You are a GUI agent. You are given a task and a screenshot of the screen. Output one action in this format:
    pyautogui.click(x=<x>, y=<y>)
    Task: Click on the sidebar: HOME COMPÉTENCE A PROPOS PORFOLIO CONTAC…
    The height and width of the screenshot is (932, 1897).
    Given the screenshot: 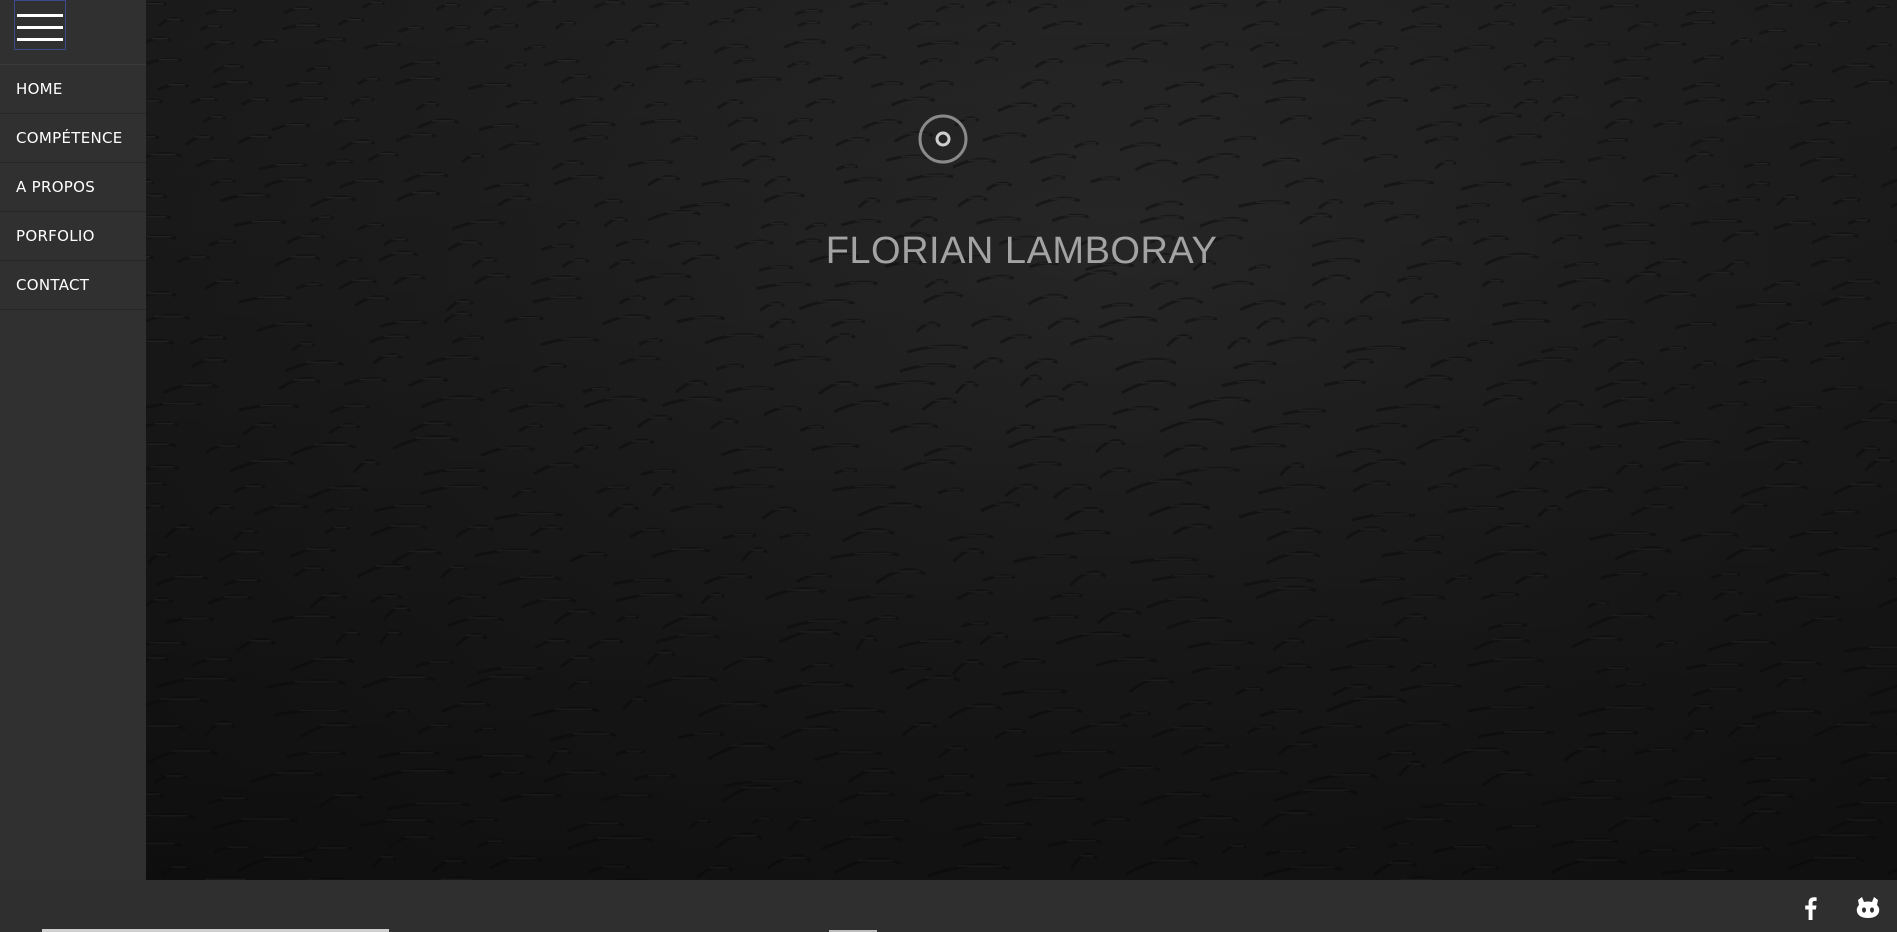 What is the action you would take?
    pyautogui.click(x=73, y=440)
    